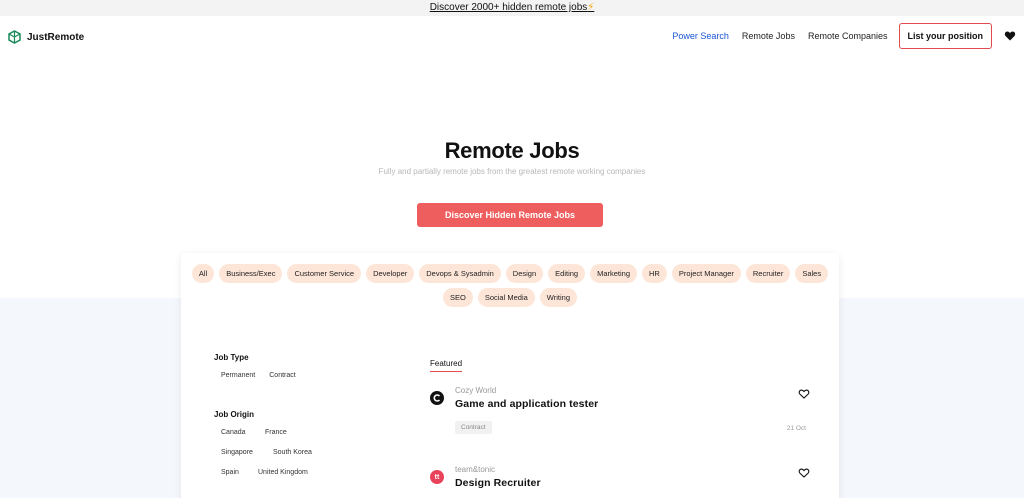  What do you see at coordinates (203, 273) in the screenshot?
I see `category-chip-all: All` at bounding box center [203, 273].